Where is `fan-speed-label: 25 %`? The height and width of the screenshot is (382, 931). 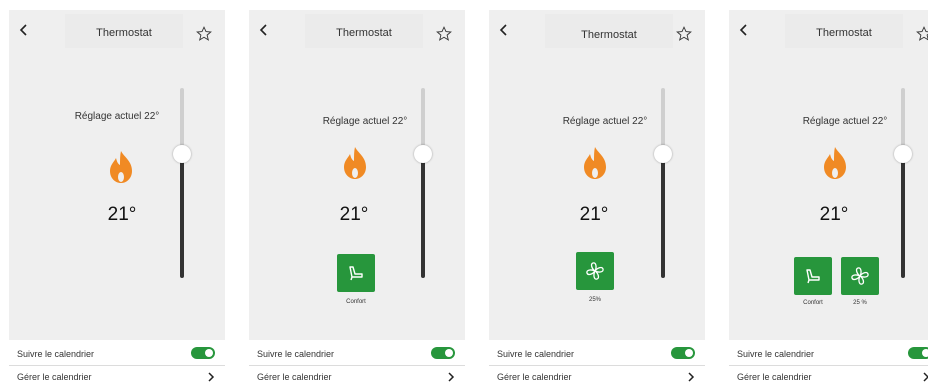 fan-speed-label: 25 % is located at coordinates (860, 303).